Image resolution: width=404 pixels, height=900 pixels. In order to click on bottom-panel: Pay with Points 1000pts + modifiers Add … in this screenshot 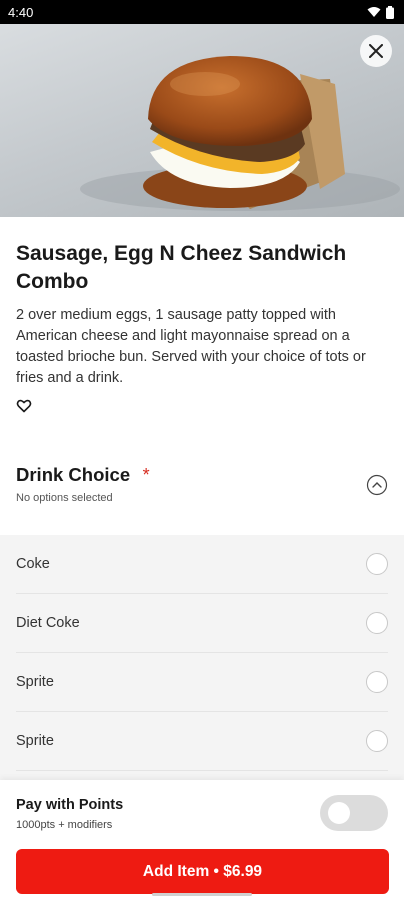, I will do `click(202, 840)`.